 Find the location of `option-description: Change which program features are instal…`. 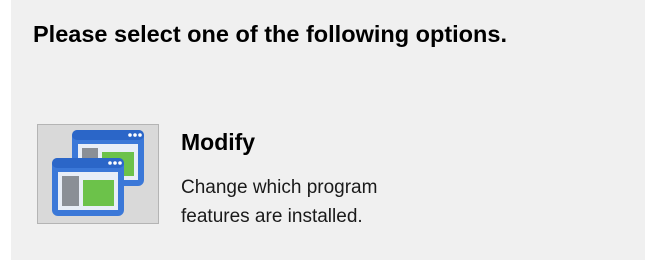

option-description: Change which program features are instal… is located at coordinates (279, 202).